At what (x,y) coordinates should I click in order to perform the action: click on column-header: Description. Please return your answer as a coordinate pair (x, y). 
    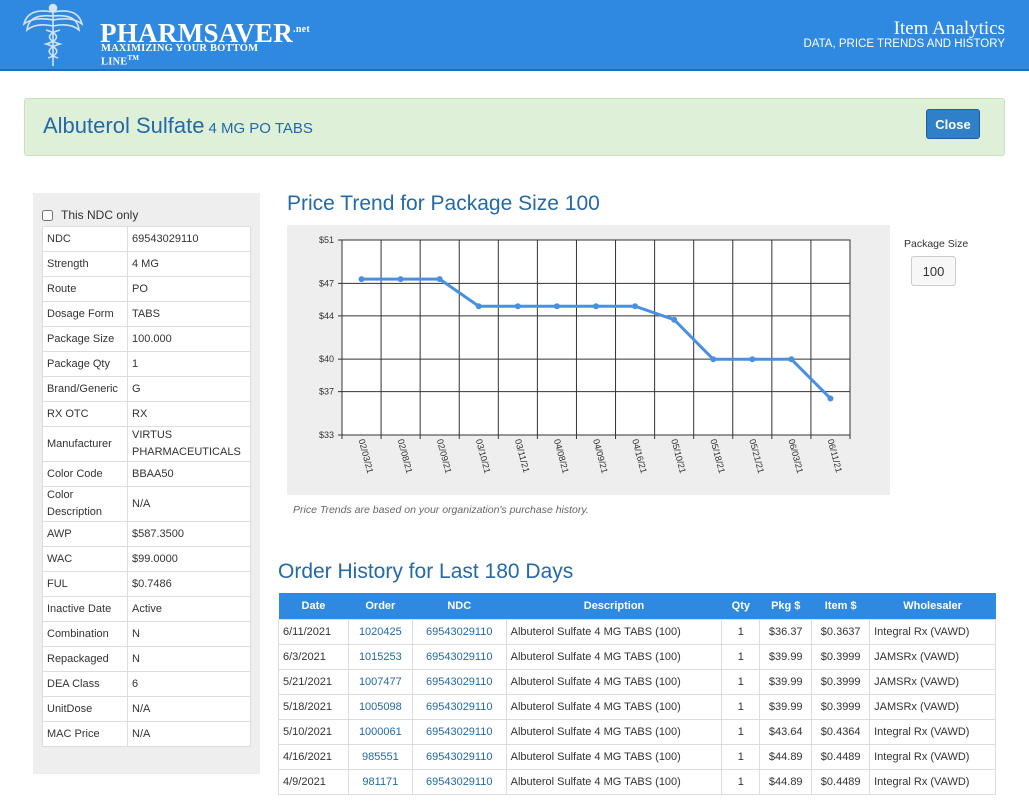
    Looking at the image, I should click on (614, 606).